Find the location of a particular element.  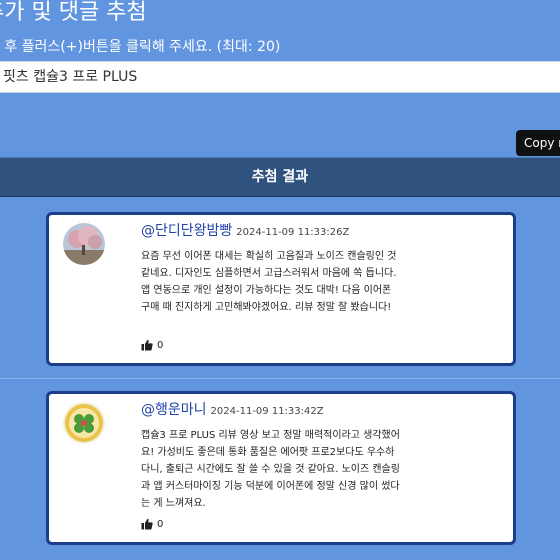

search-input: 핏츠 캡슐3 프로 PLUS is located at coordinates (280, 77).